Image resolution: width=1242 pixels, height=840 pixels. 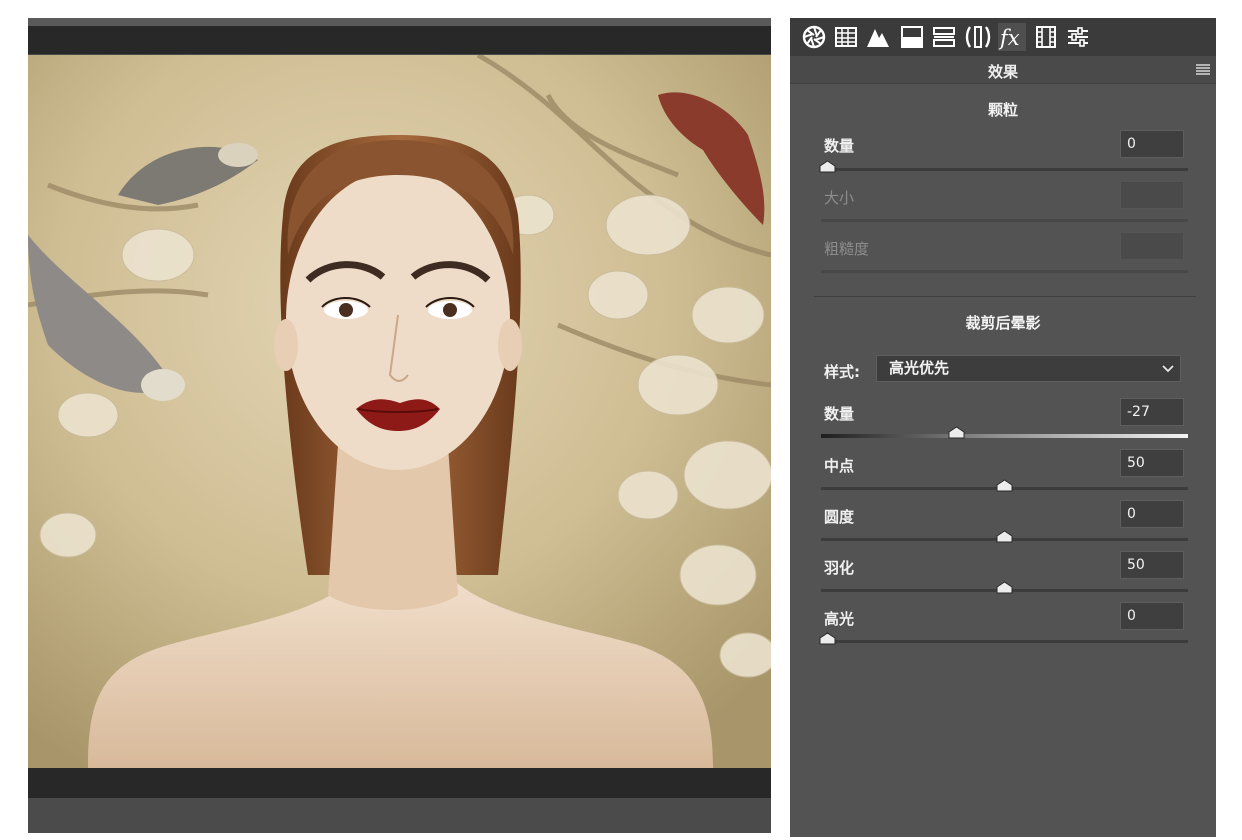 I want to click on vignette-style-select: 高光优先, so click(x=1028, y=368).